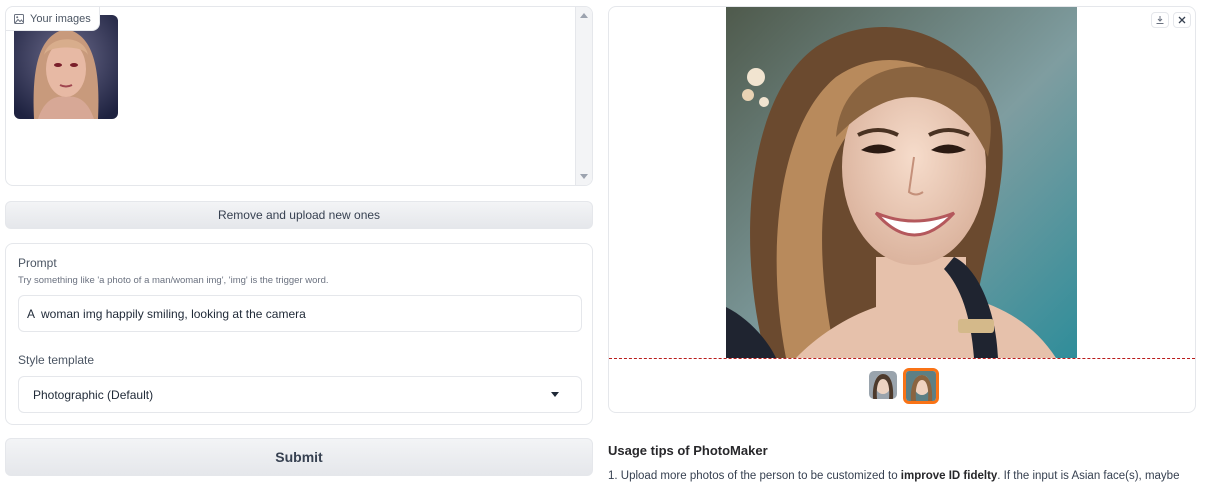  I want to click on image-divider, so click(902, 358).